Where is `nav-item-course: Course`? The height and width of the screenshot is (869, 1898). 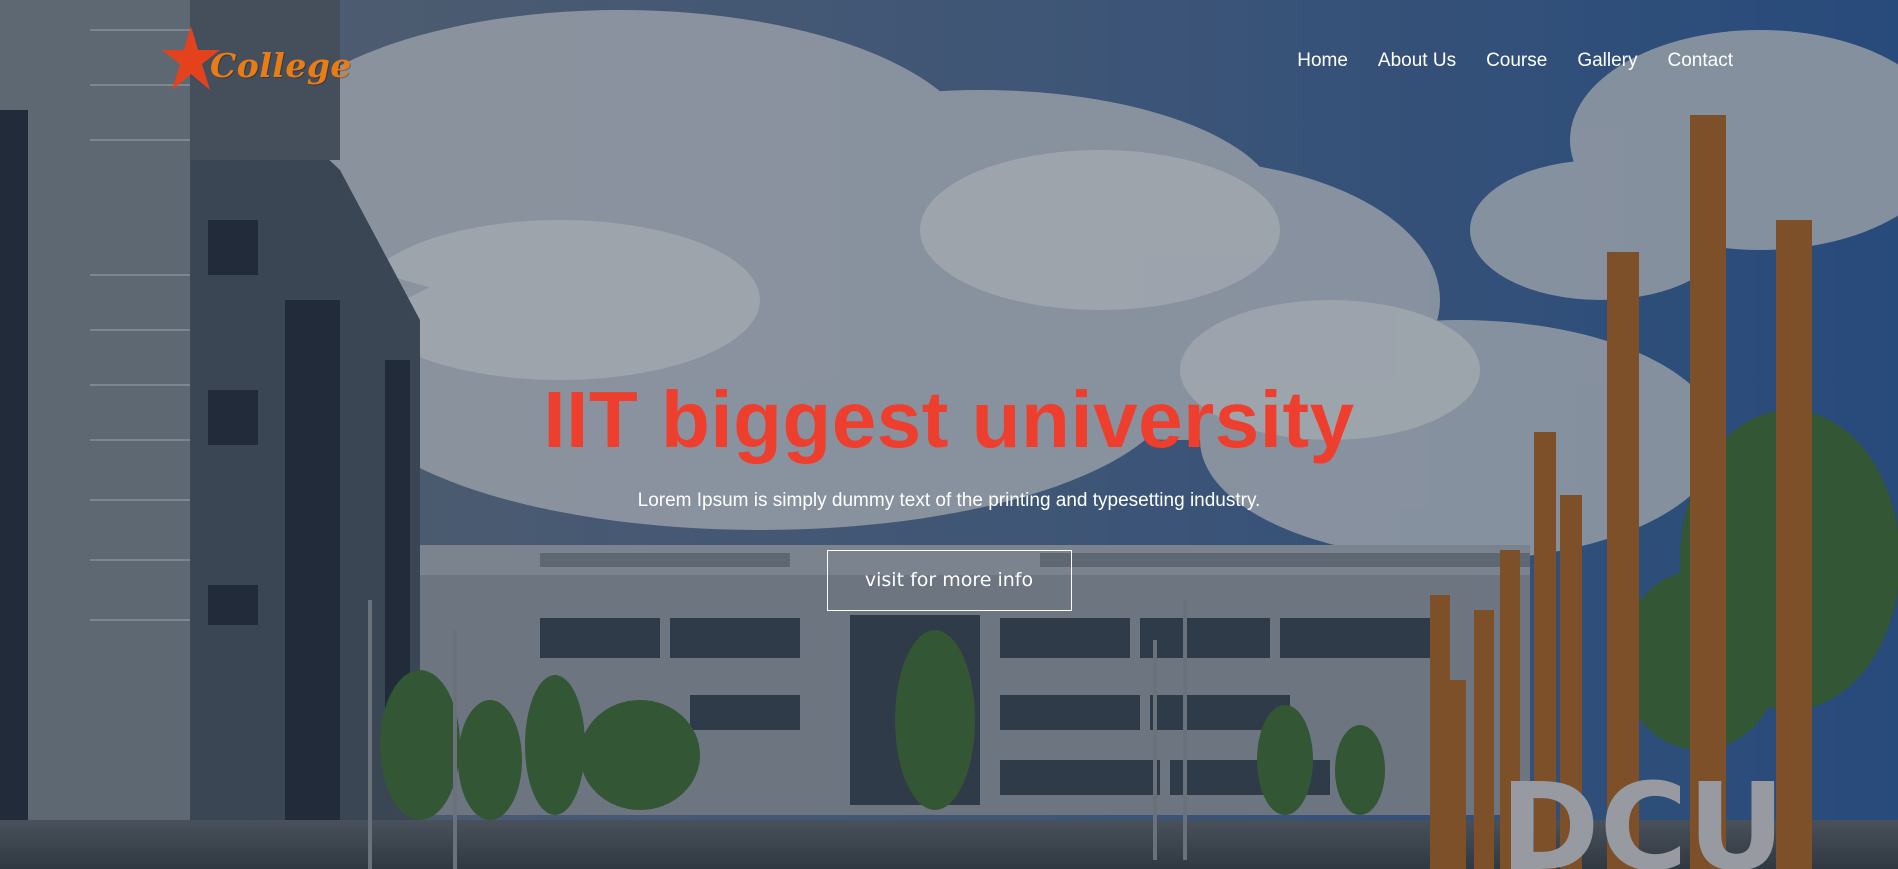 nav-item-course: Course is located at coordinates (1516, 61).